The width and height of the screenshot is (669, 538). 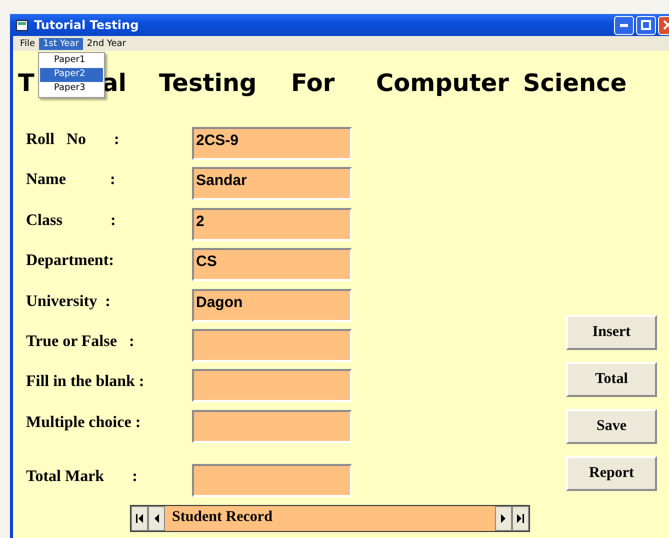 I want to click on last-icon, so click(x=520, y=518).